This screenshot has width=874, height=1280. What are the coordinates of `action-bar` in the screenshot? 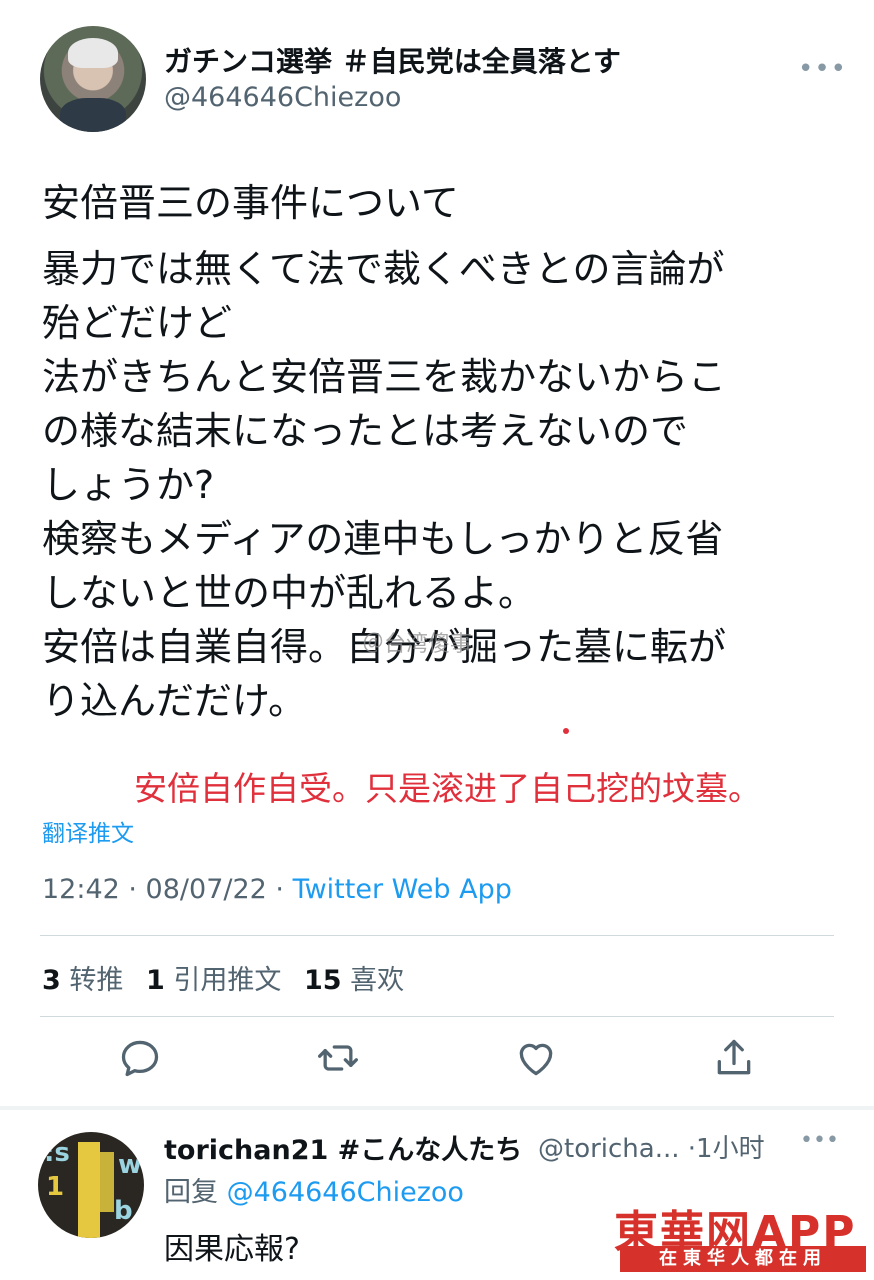 It's located at (437, 1061).